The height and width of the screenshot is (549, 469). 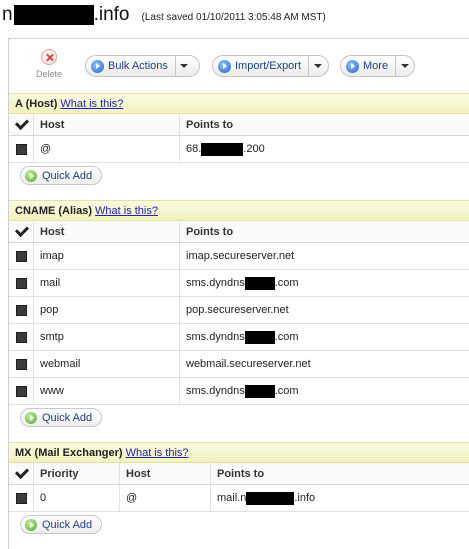 What do you see at coordinates (76, 498) in the screenshot?
I see `priority-cell: 0` at bounding box center [76, 498].